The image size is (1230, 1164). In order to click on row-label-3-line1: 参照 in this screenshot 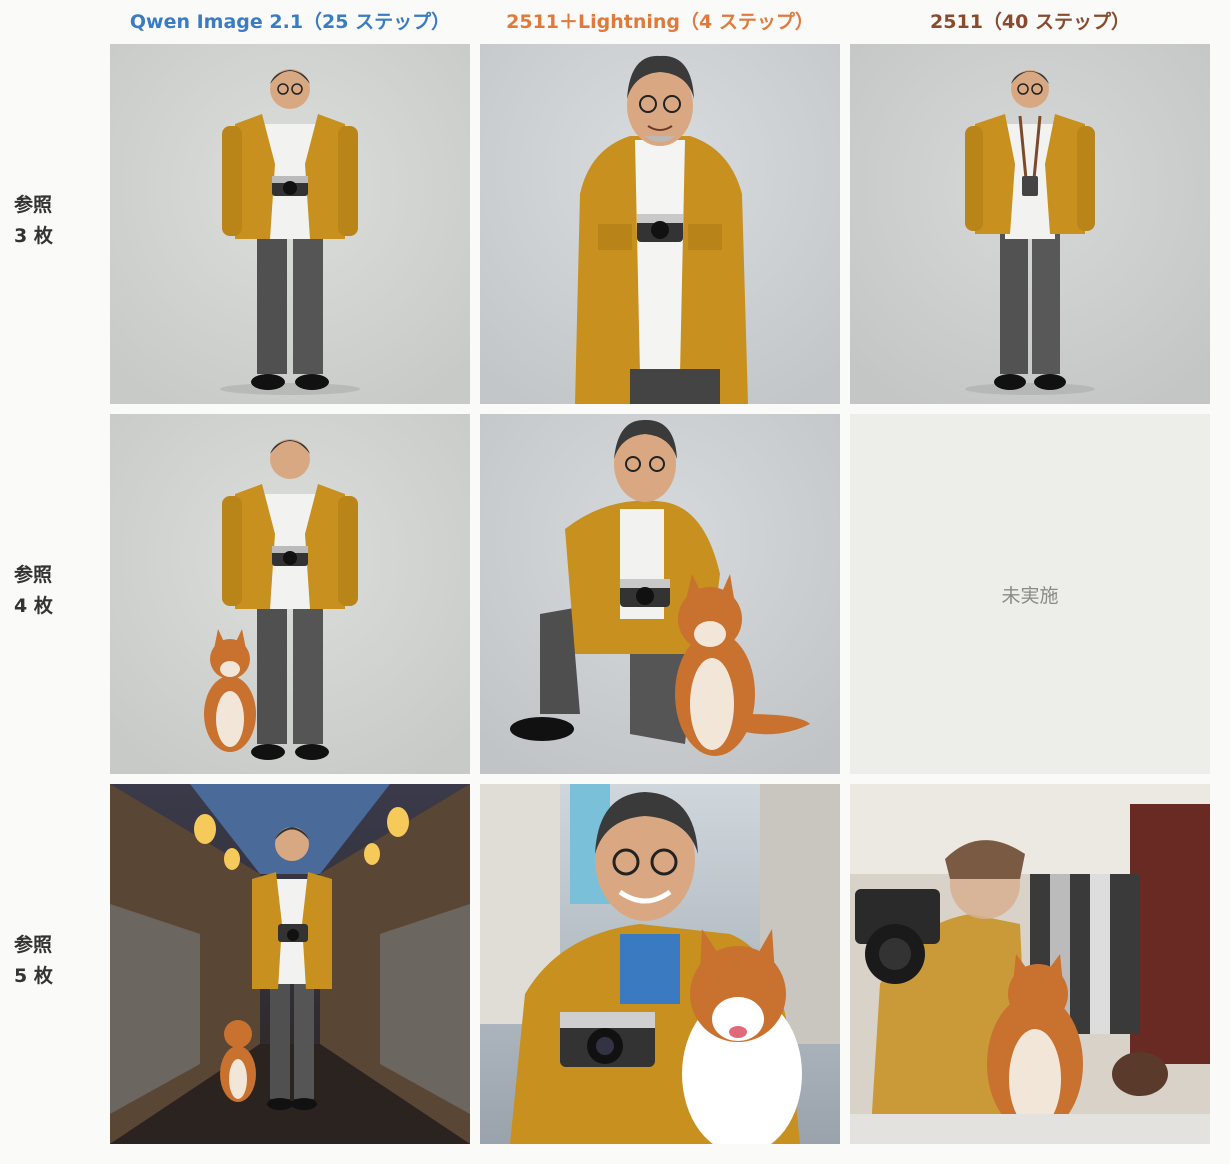, I will do `click(33, 205)`.